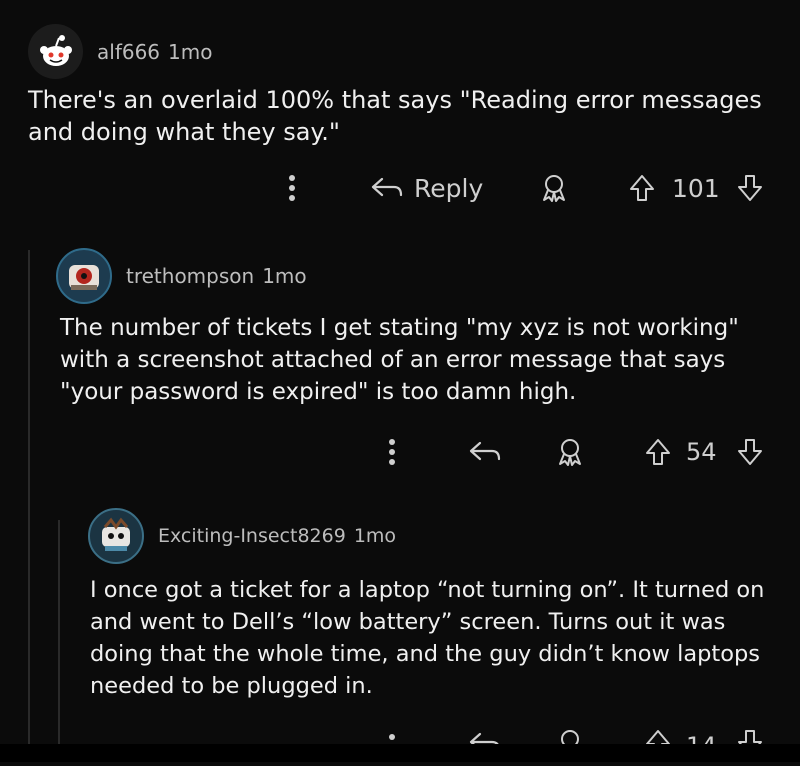 This screenshot has height=766, width=800. Describe the element at coordinates (416, 276) in the screenshot. I see `comment-header: trethompson 1mo` at that location.